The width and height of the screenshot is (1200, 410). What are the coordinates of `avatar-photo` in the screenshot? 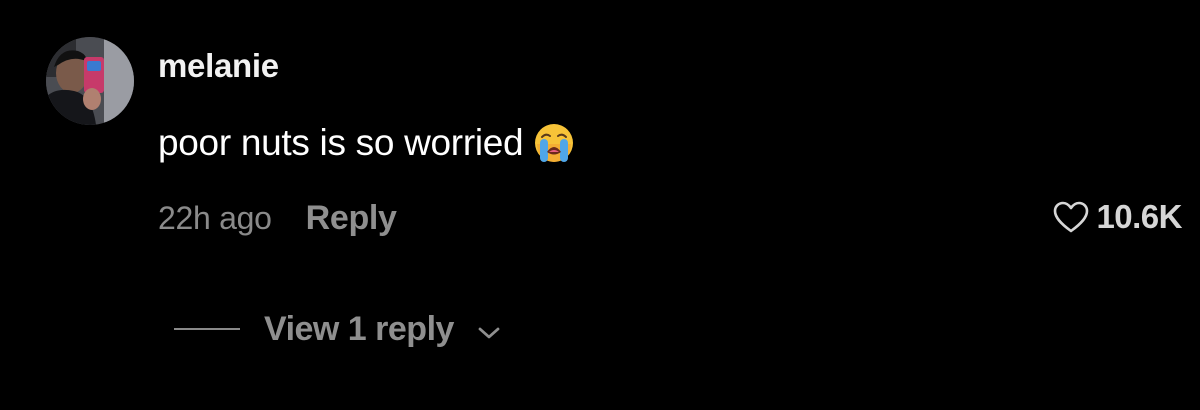 It's located at (90, 81).